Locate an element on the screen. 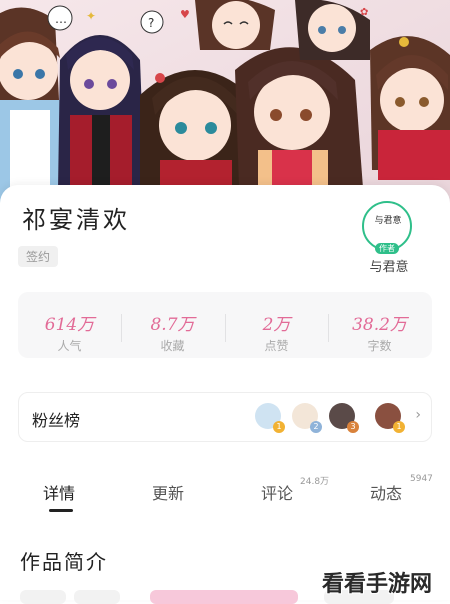 This screenshot has height=604, width=450. stat-likes: 2万 点赞 is located at coordinates (276, 332).